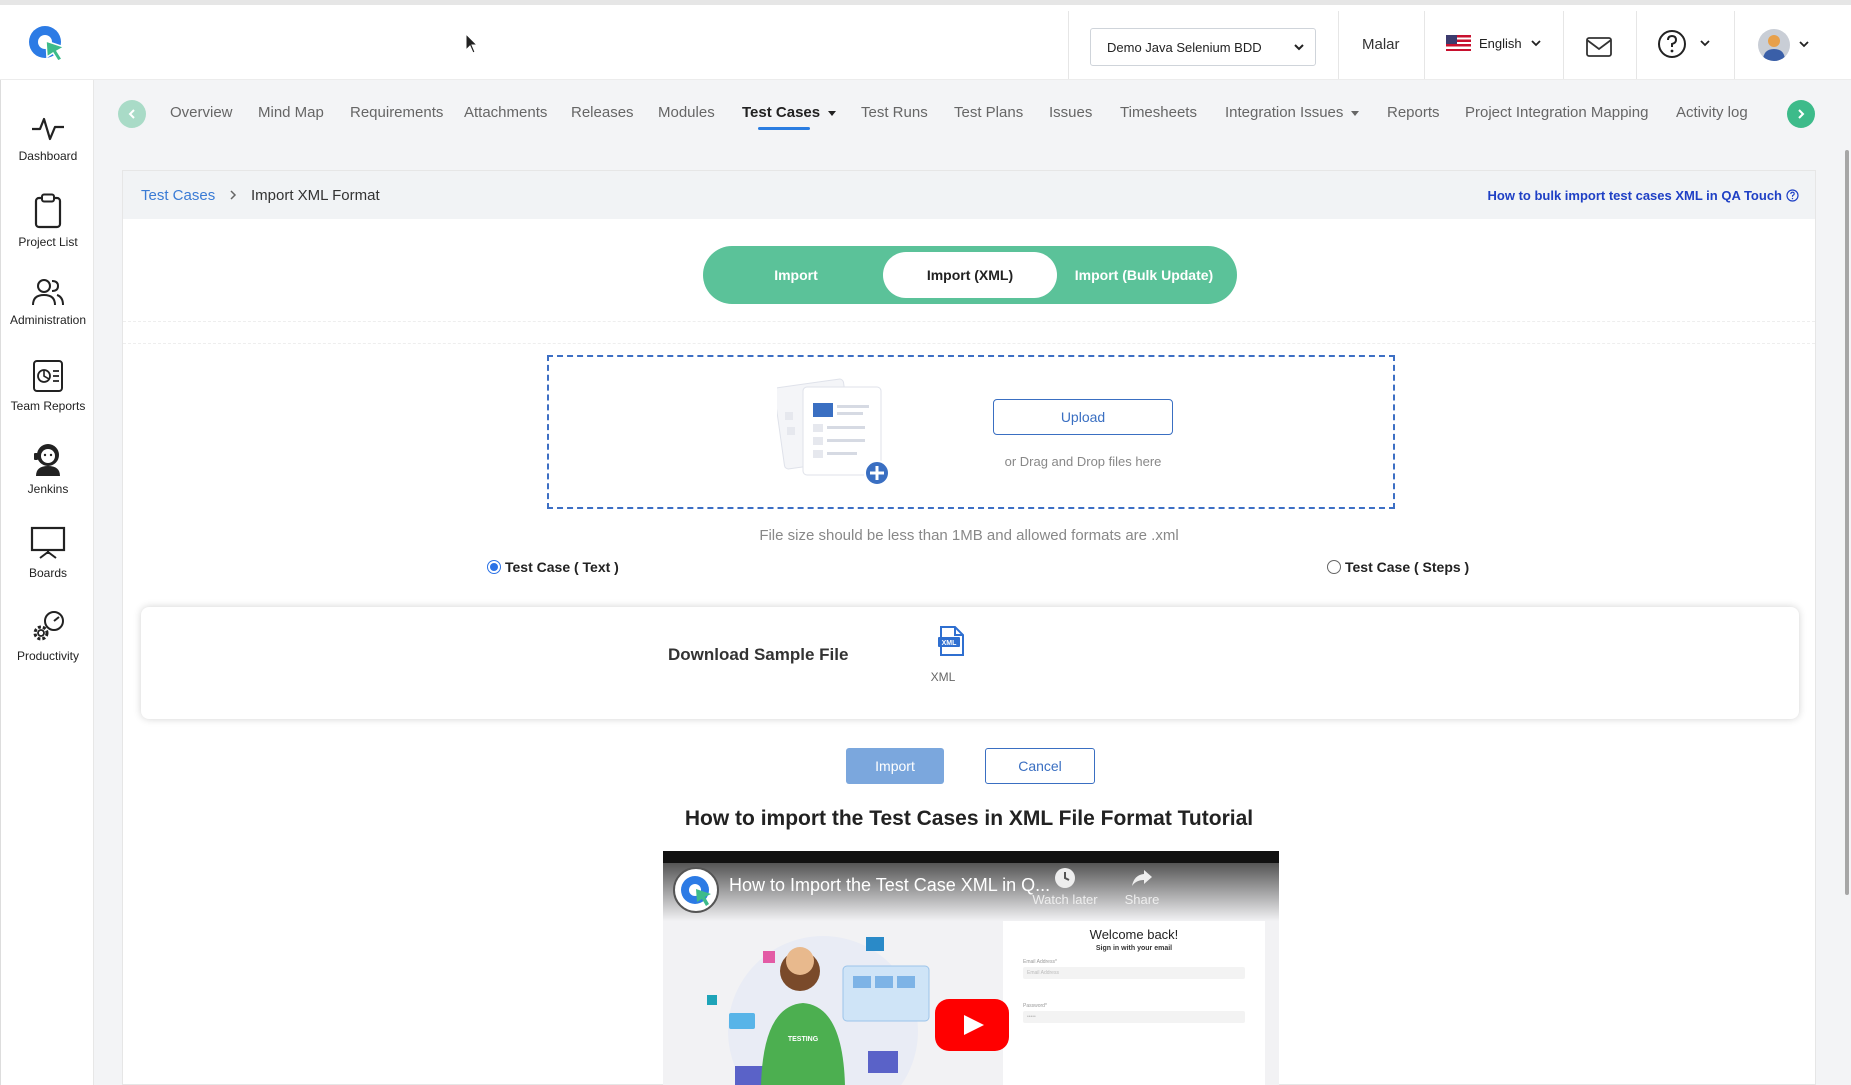  Describe the element at coordinates (178, 195) in the screenshot. I see `breadcrumb-test-cases-link: Test Cases` at that location.